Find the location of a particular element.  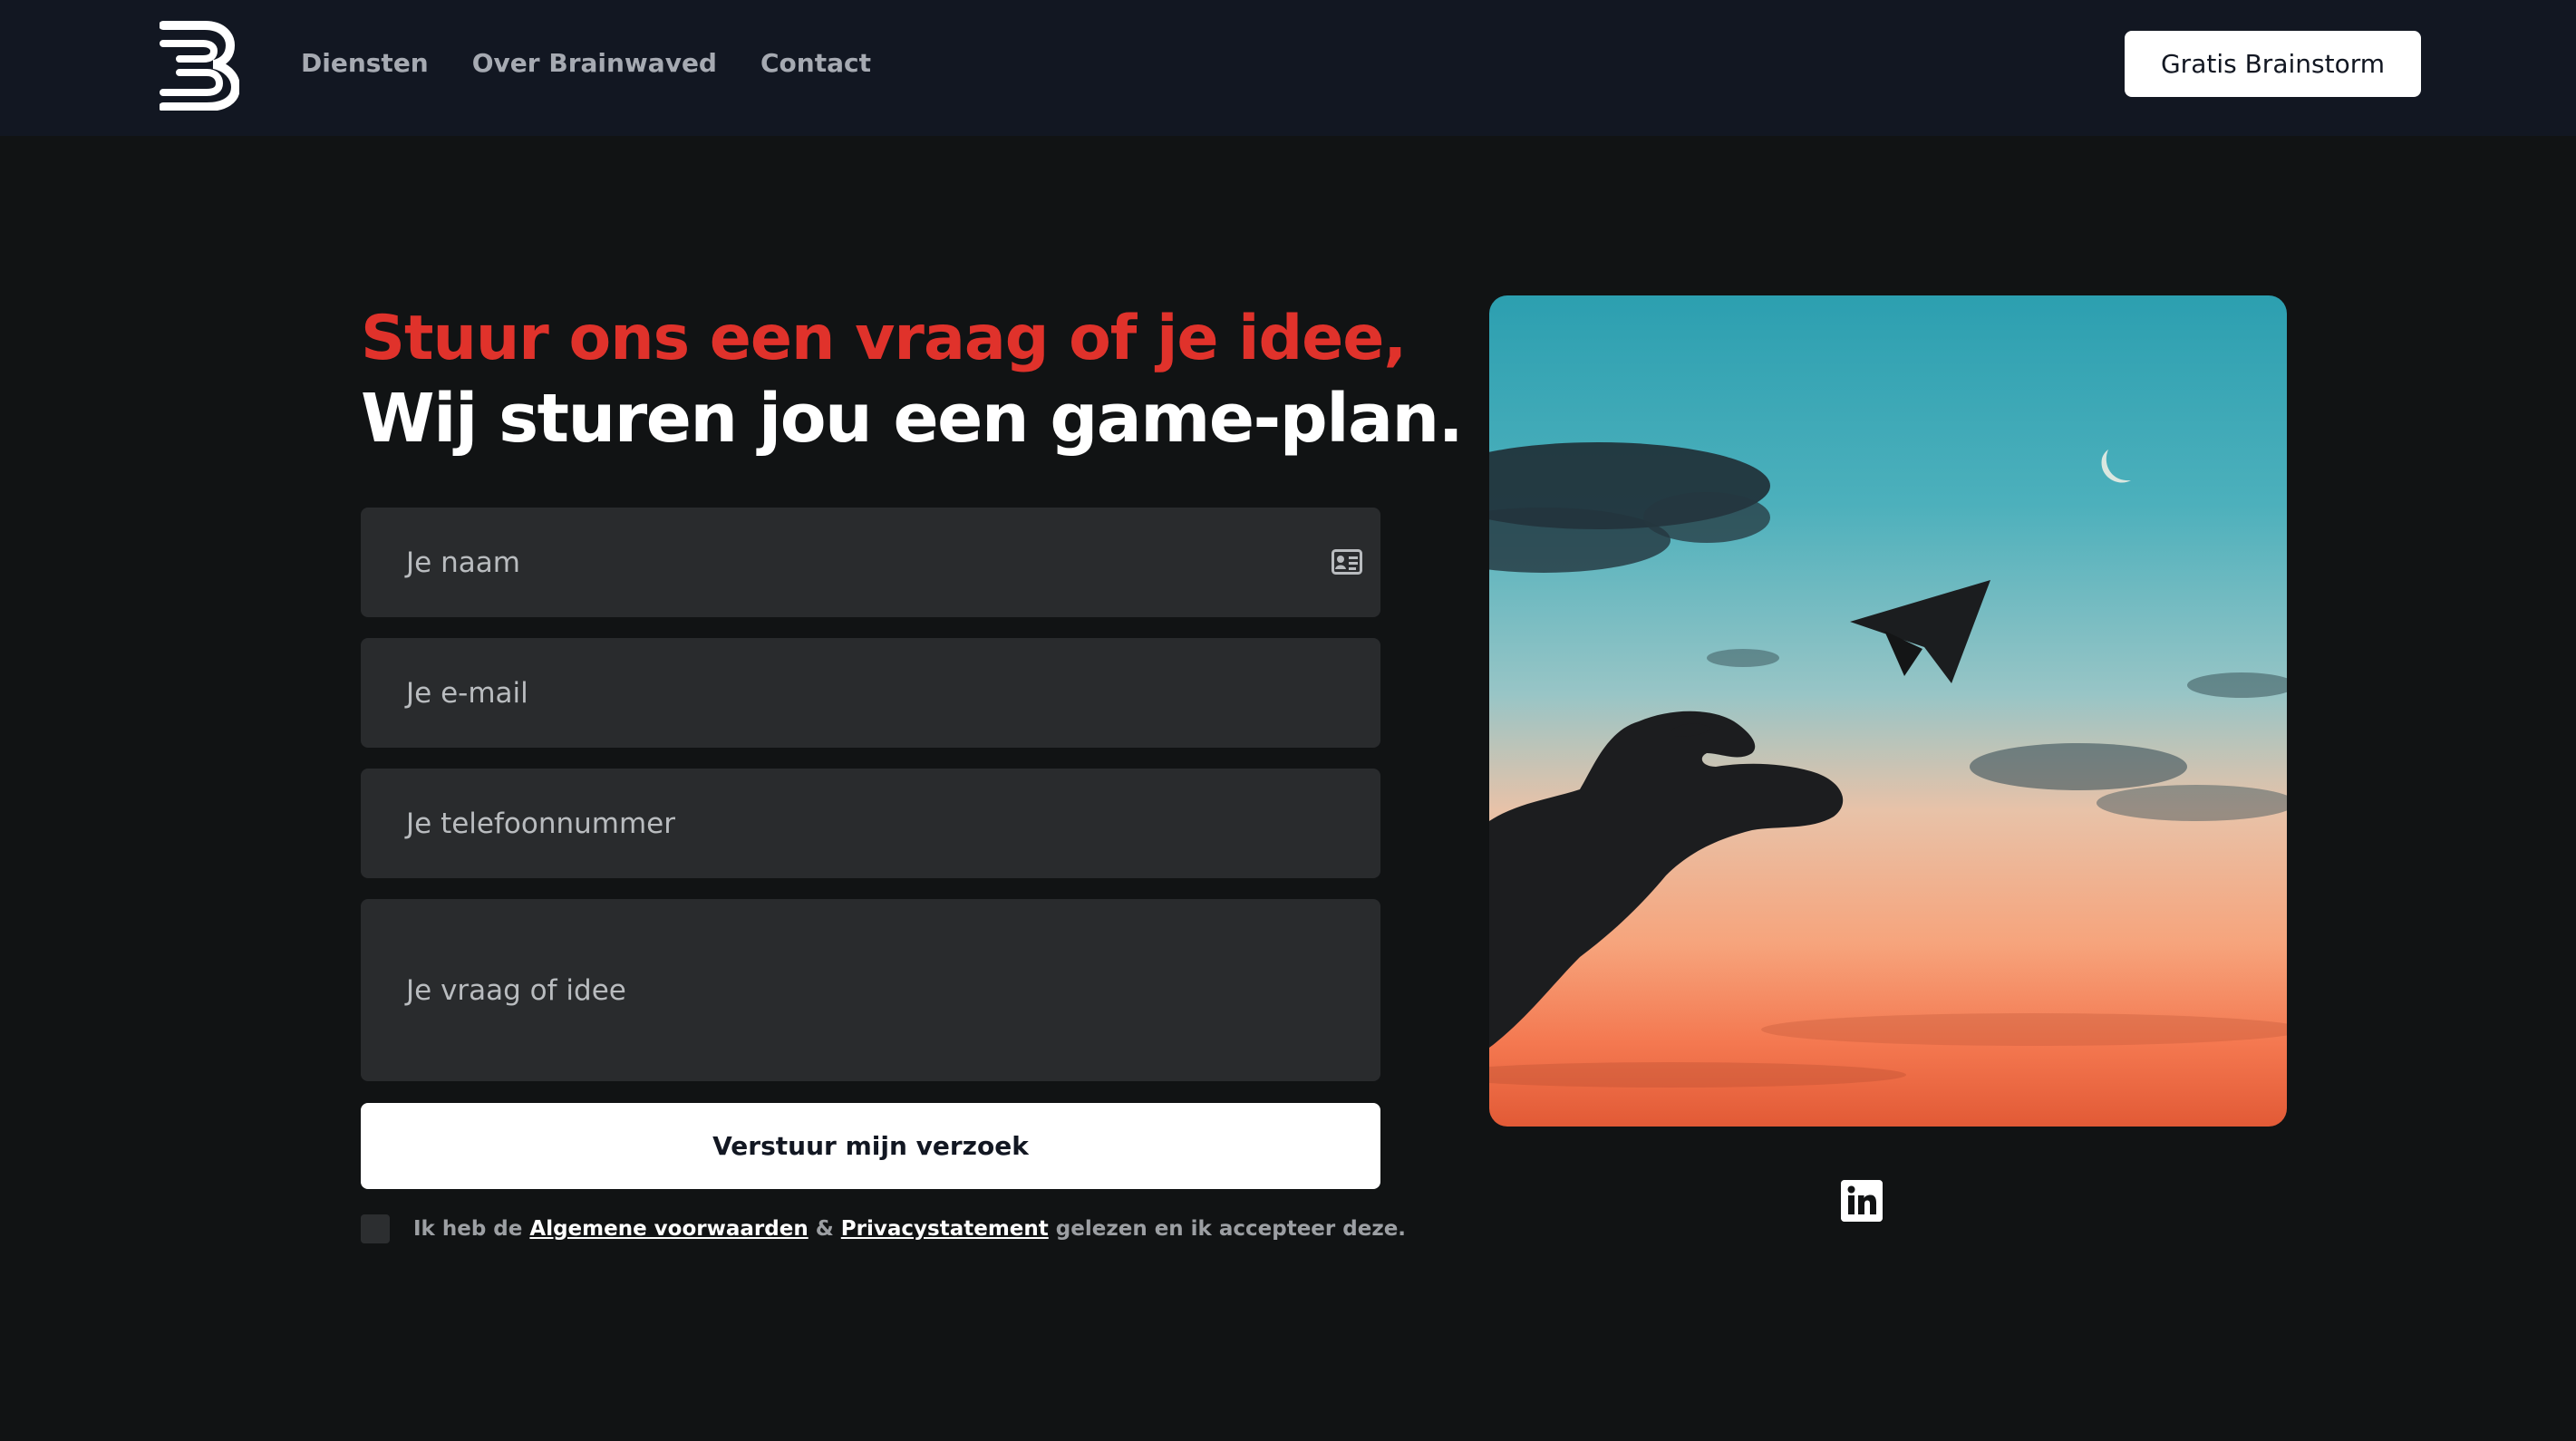

terms-link: Algemene voorwaarden is located at coordinates (668, 1229).